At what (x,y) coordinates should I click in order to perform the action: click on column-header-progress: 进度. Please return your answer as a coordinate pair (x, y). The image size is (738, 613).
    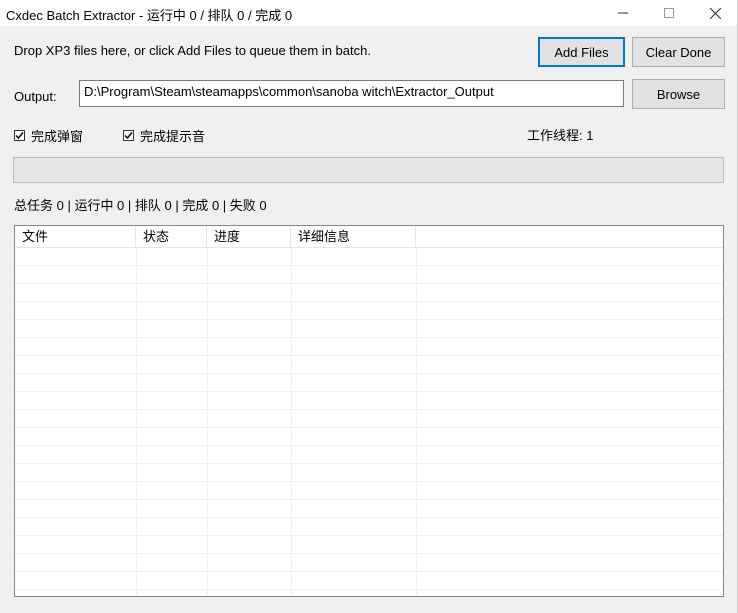
    Looking at the image, I should click on (249, 236).